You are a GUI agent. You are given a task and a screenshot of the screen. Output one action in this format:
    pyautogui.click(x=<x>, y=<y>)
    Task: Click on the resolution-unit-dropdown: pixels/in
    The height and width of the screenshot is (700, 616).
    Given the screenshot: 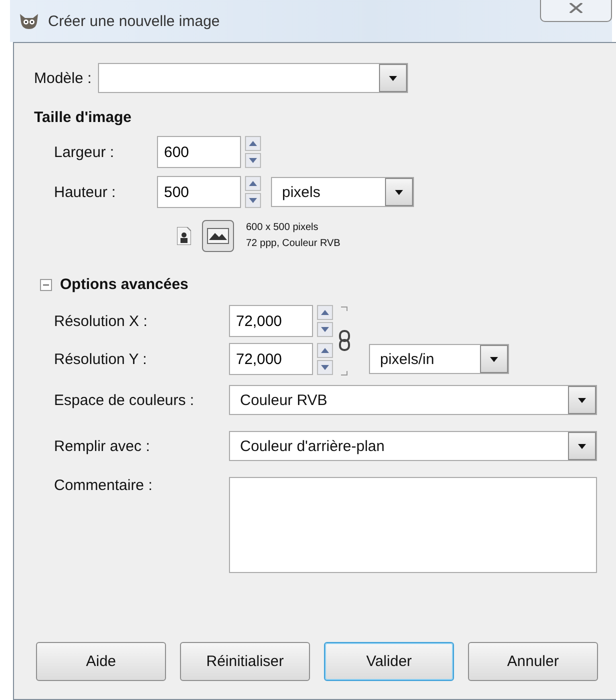 What is the action you would take?
    pyautogui.click(x=439, y=359)
    